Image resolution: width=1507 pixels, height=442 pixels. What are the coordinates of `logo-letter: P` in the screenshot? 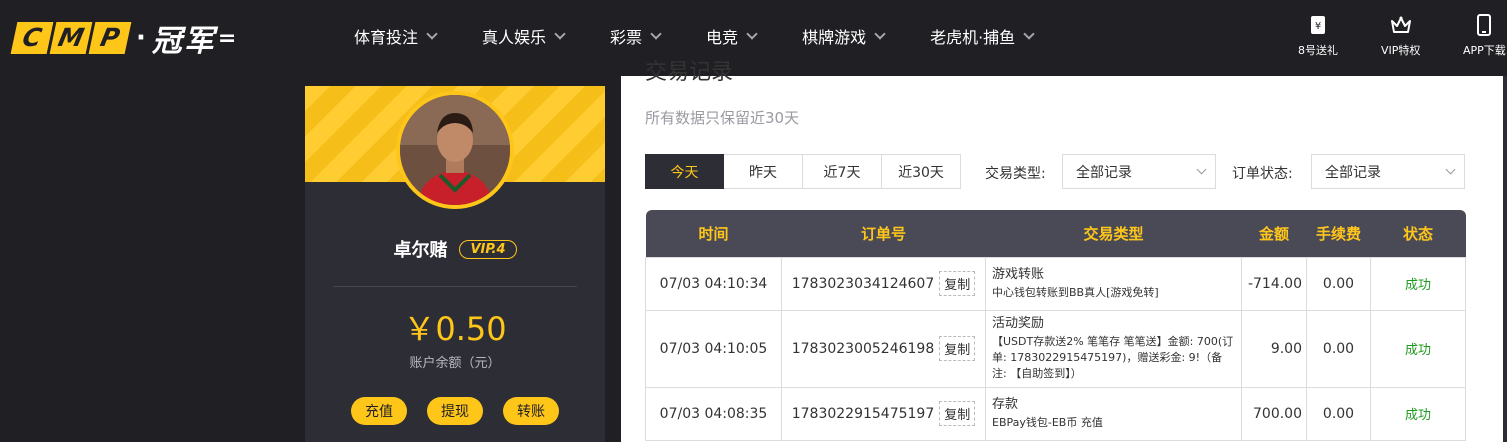 It's located at (110, 38).